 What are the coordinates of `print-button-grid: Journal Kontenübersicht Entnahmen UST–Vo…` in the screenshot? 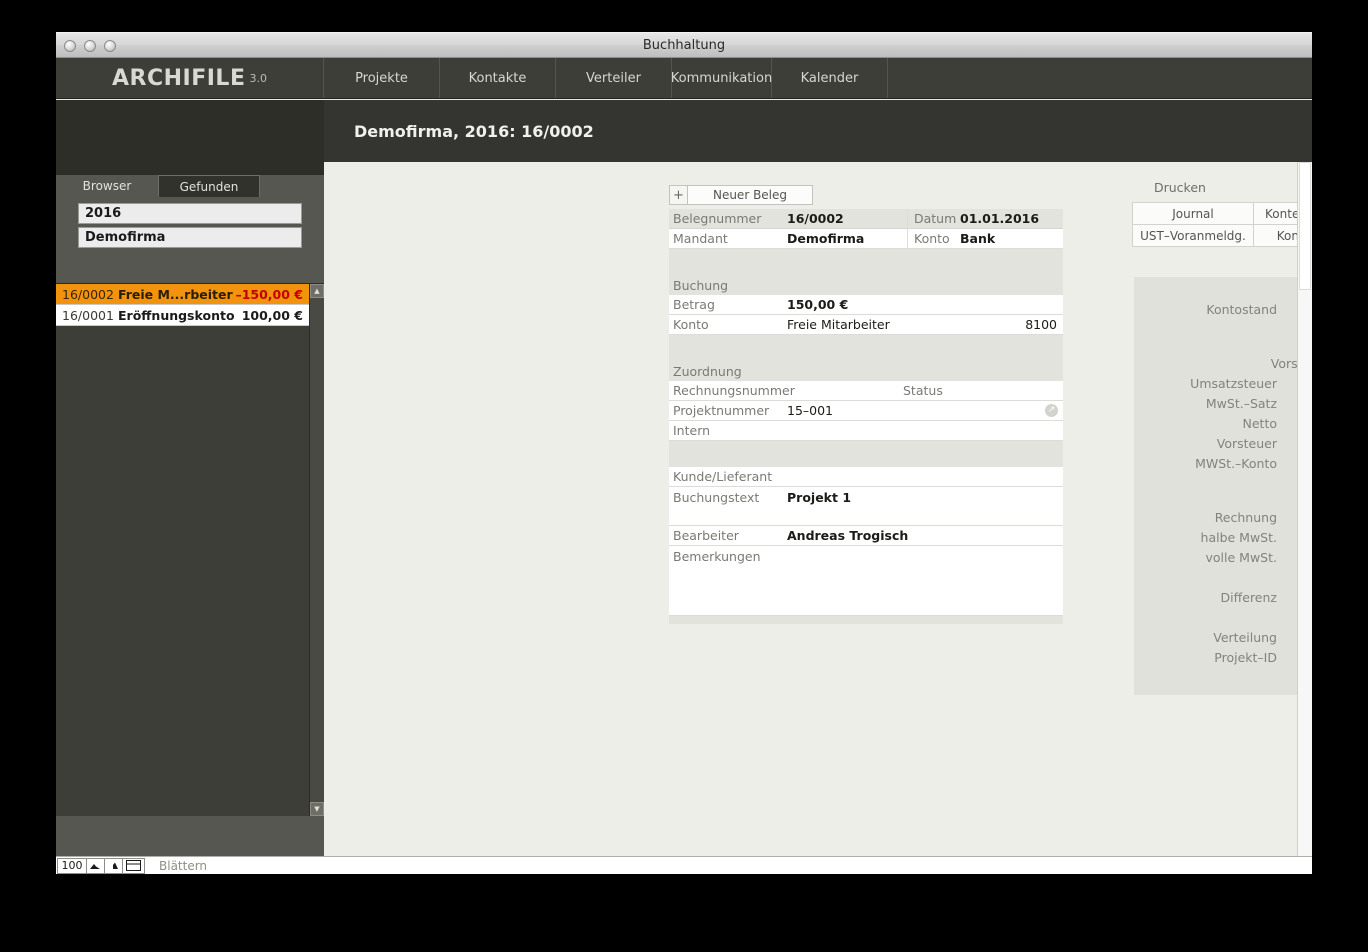 It's located at (1222, 224).